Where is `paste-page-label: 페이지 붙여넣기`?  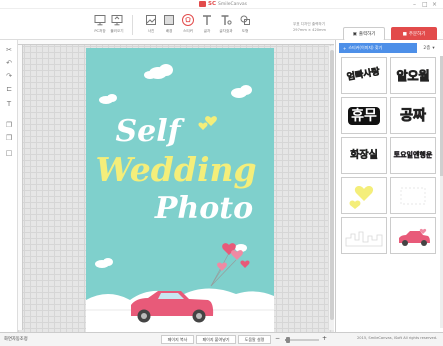
paste-page-label: 페이지 붙여넣기 is located at coordinates (216, 339).